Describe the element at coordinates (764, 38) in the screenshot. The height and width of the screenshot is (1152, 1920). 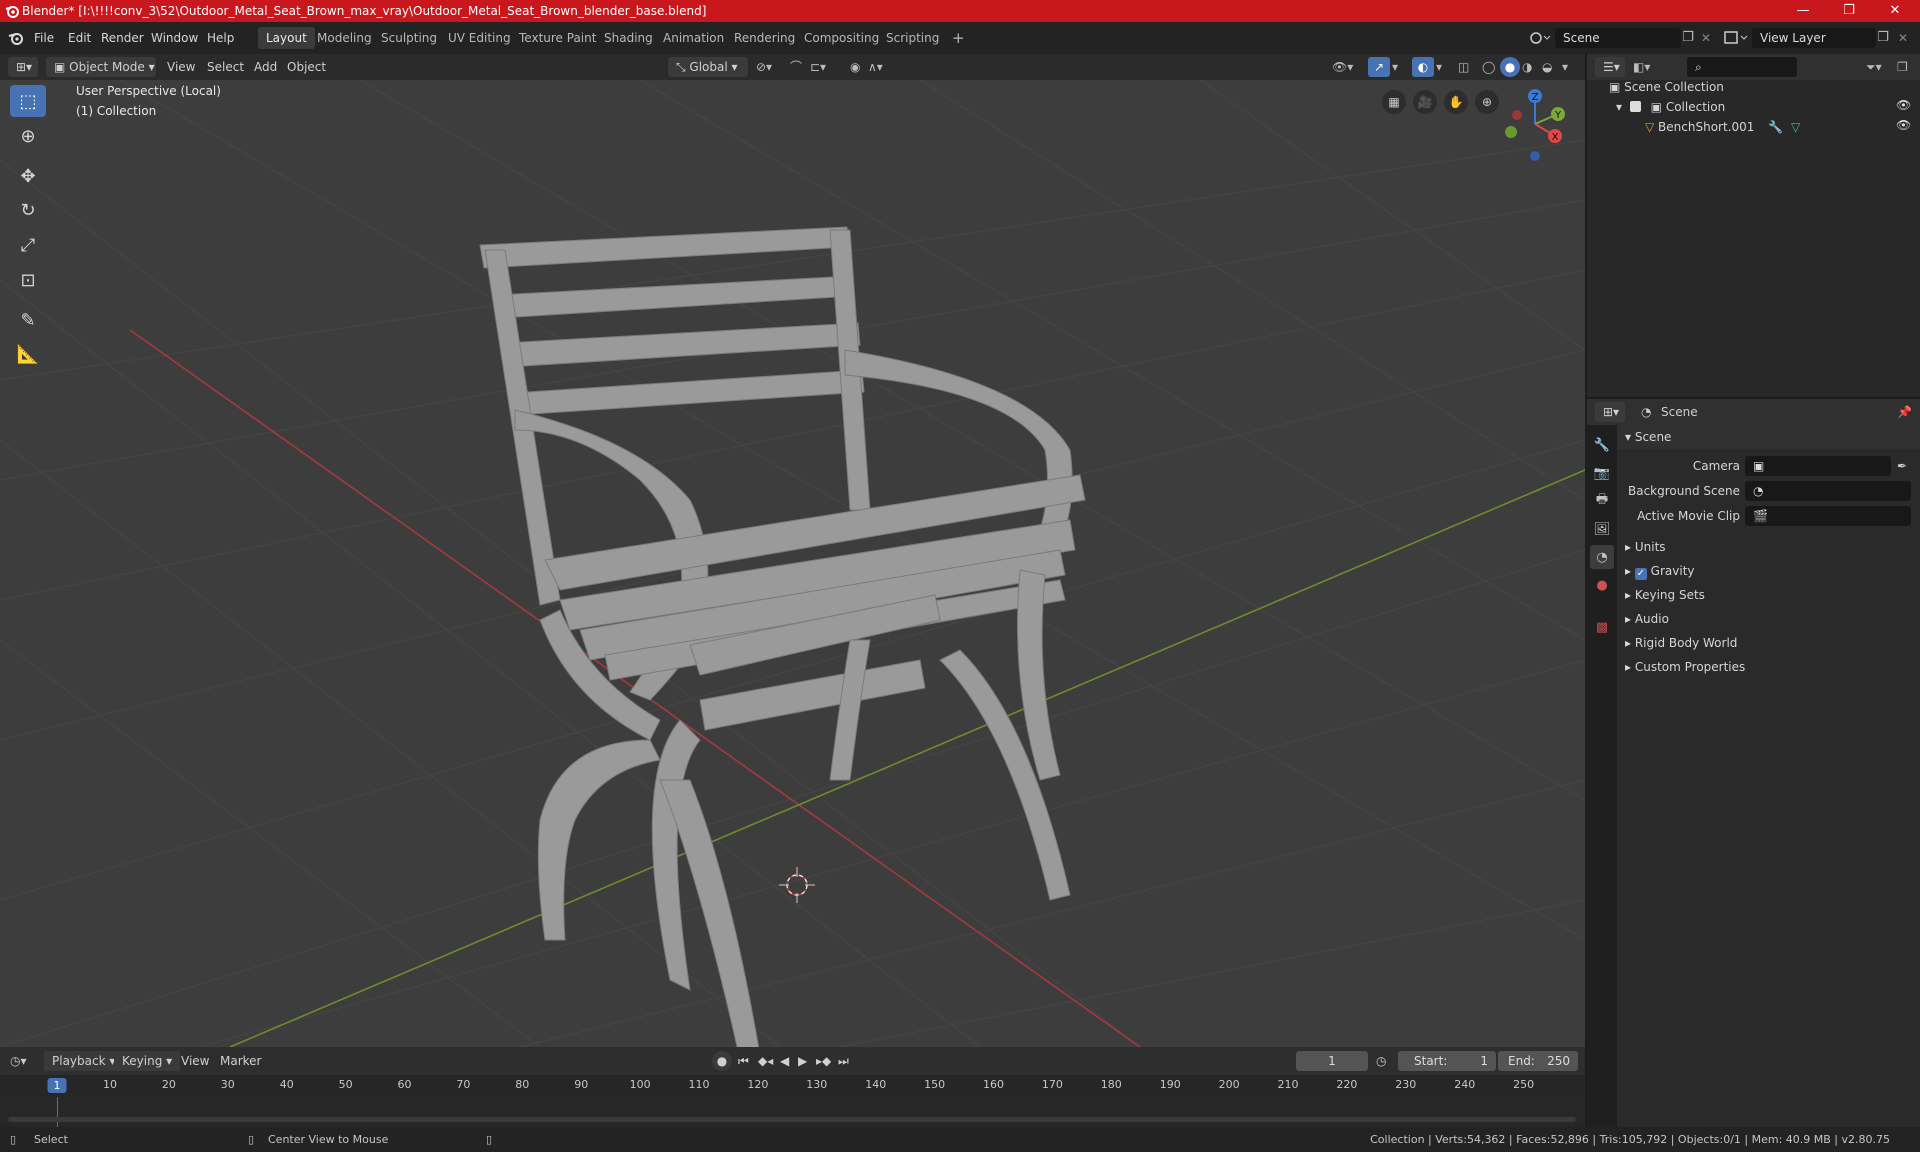
I see `tab-rendering: Rendering` at that location.